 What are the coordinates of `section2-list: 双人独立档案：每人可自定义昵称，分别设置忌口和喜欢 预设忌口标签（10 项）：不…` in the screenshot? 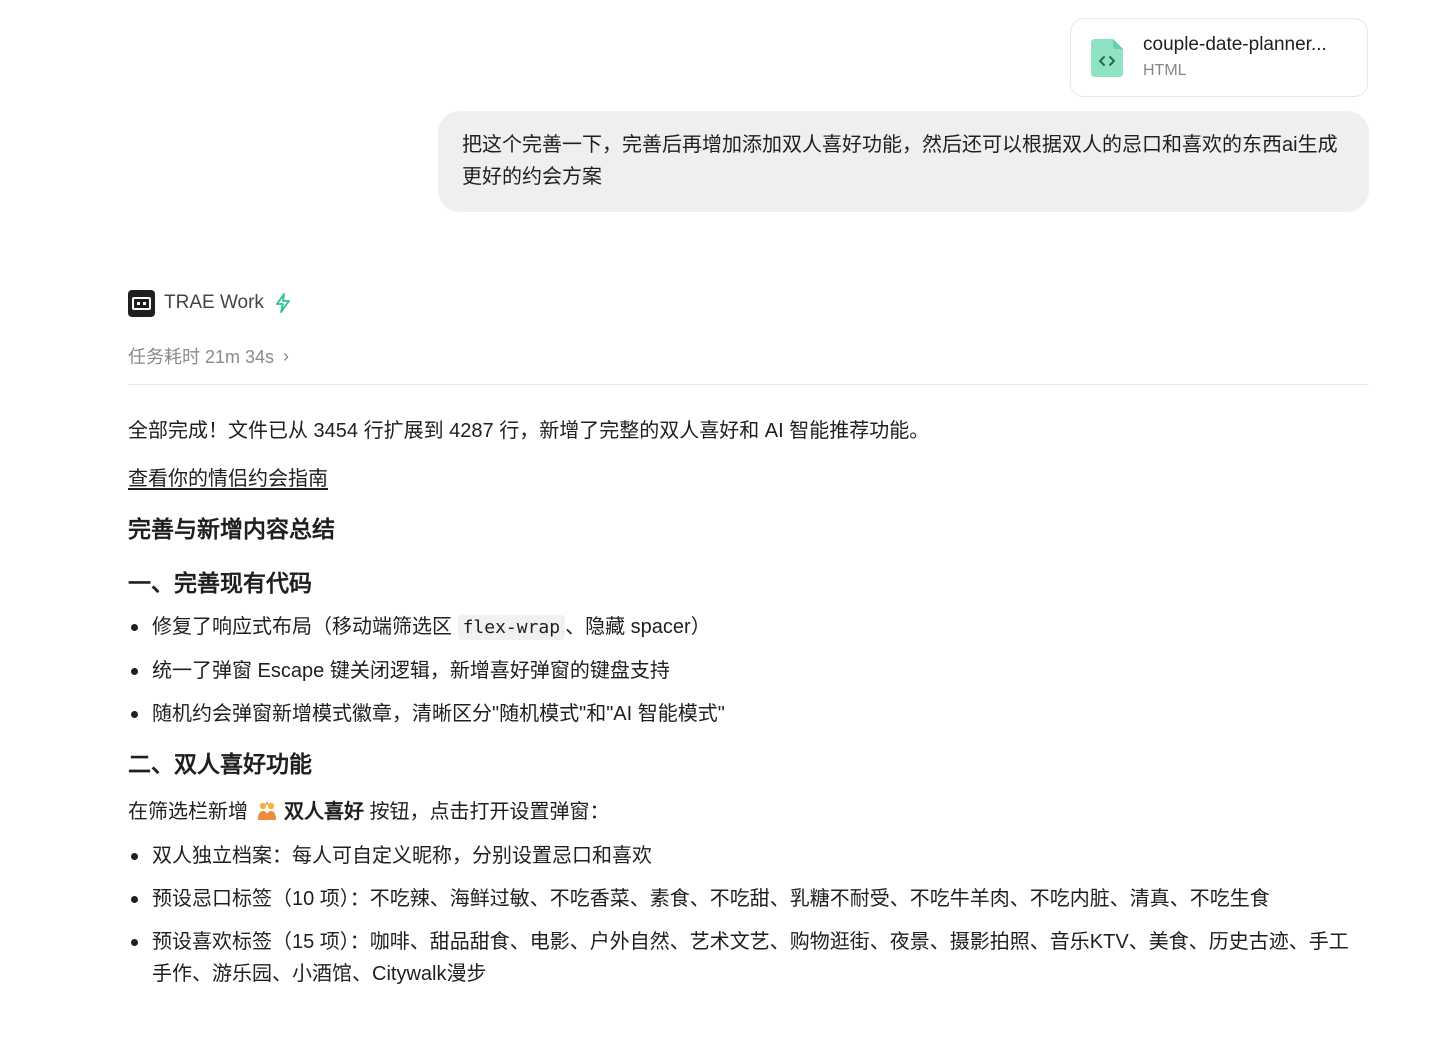 It's located at (743, 915).